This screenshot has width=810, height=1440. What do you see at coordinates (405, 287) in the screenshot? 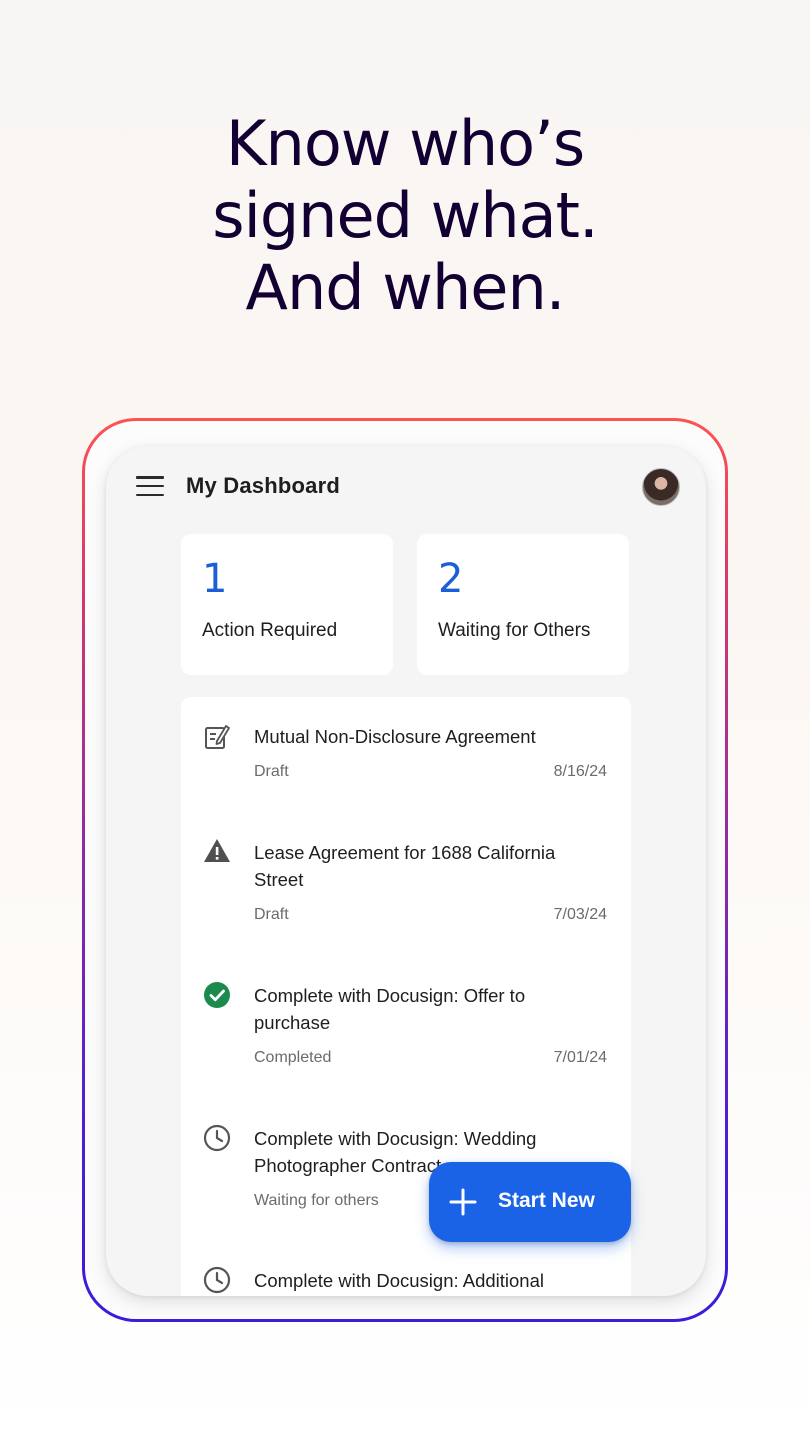
I see `headline-line-3: And when.` at bounding box center [405, 287].